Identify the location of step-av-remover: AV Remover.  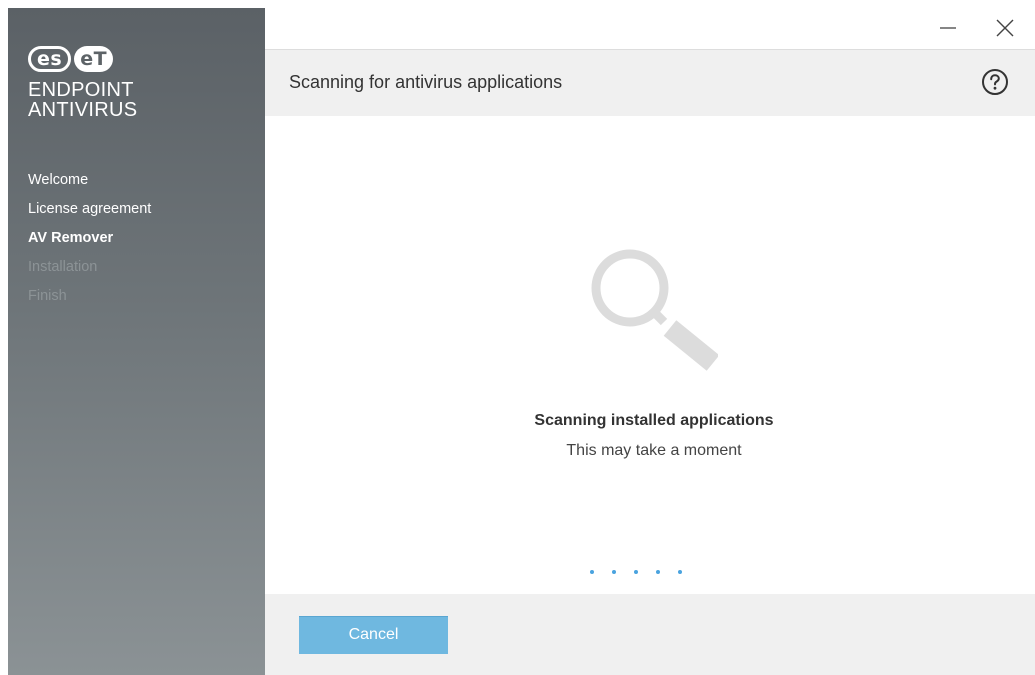
(71, 238).